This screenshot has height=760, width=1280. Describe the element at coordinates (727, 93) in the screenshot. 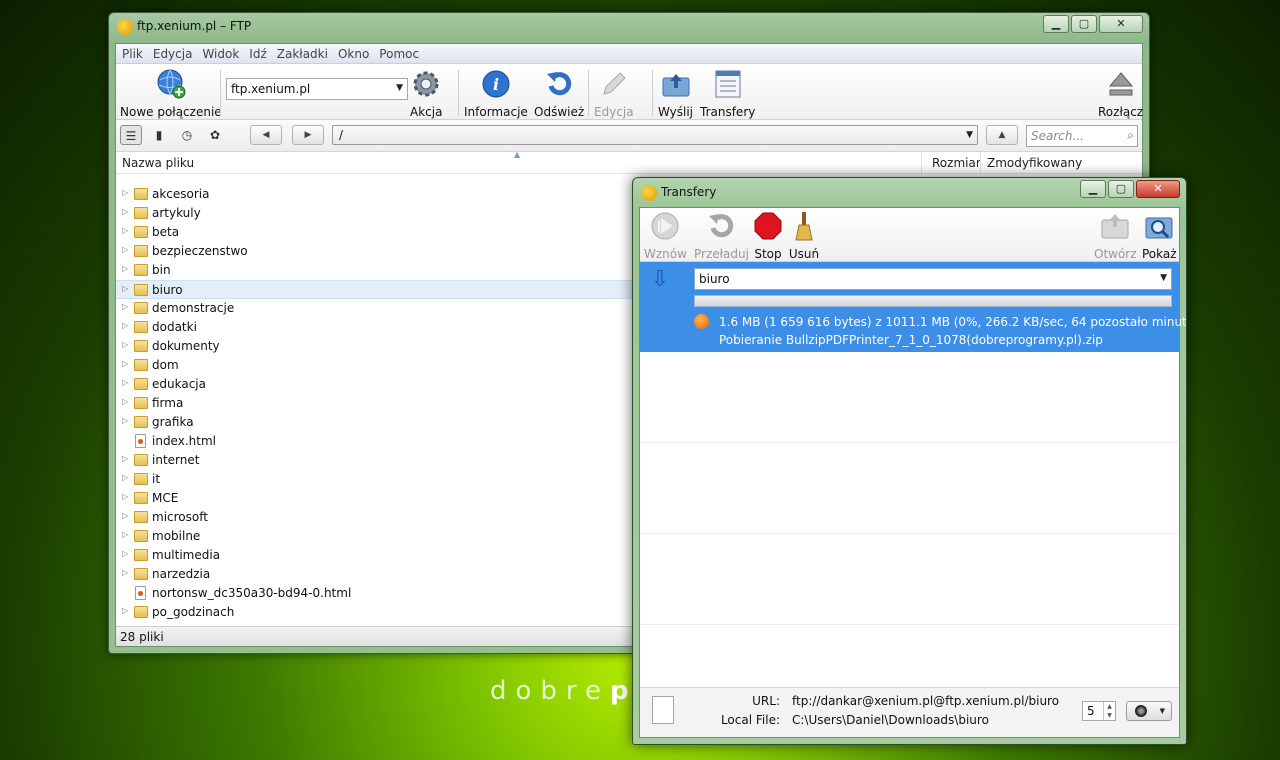

I see `transfers-button: Transfery` at that location.